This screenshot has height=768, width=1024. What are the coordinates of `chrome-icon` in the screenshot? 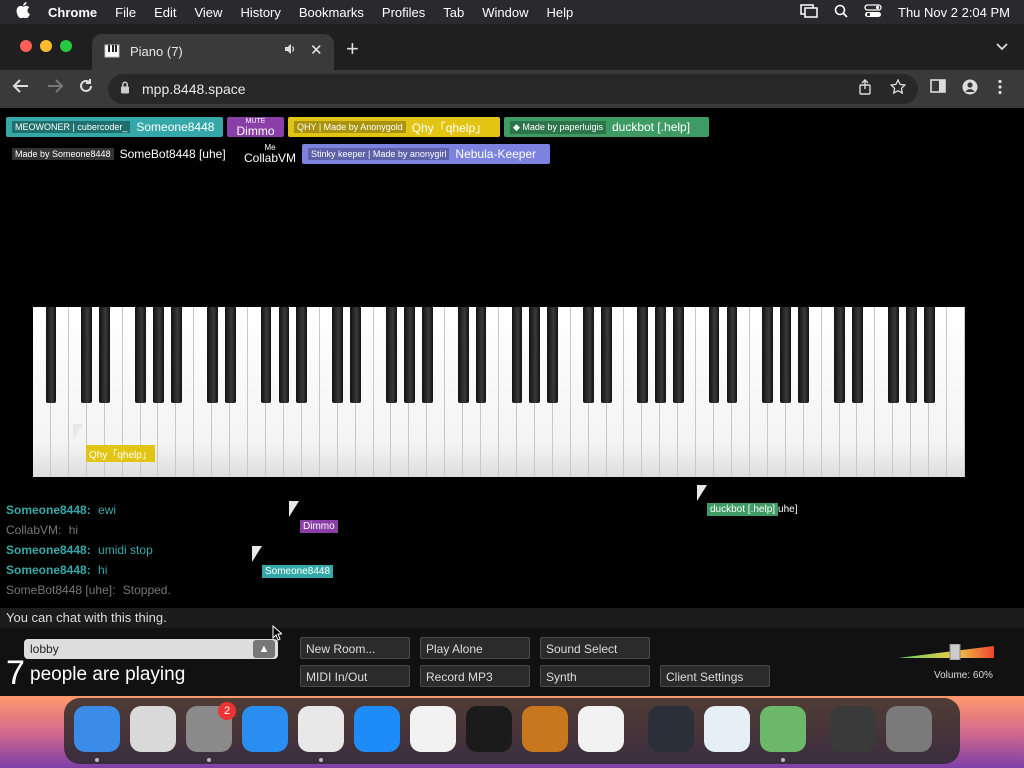 It's located at (321, 729).